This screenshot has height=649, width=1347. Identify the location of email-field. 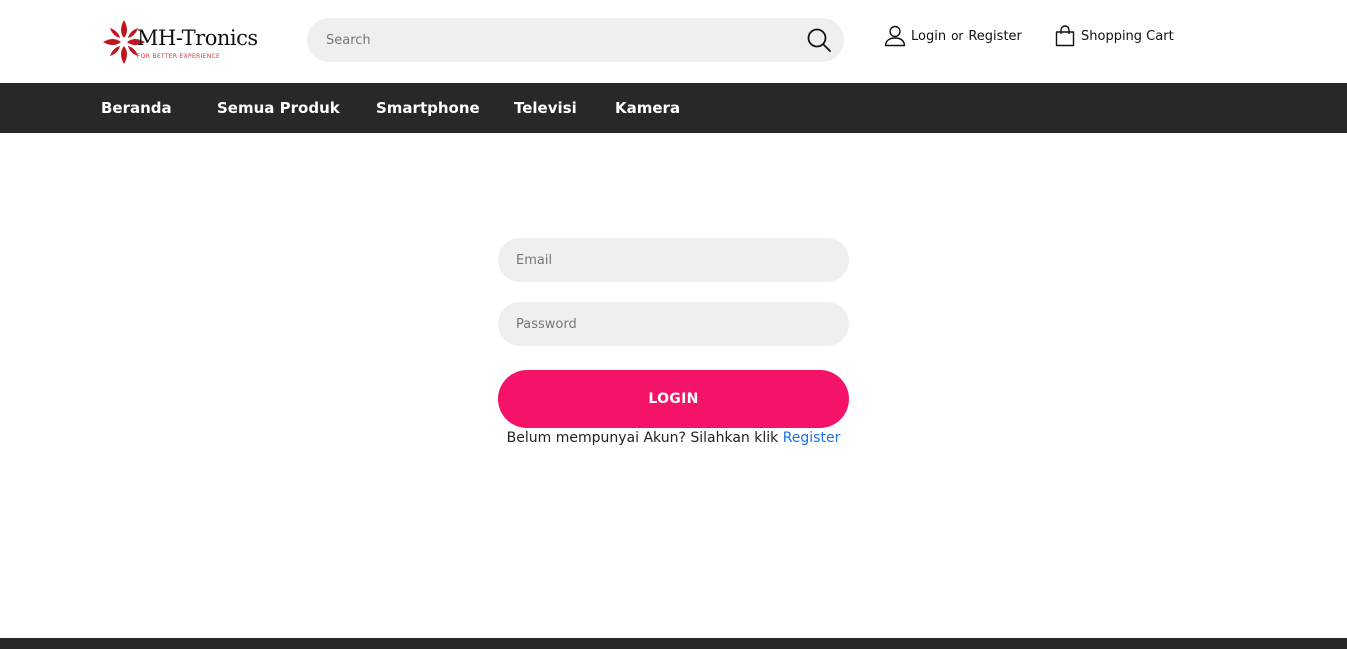
(673, 260).